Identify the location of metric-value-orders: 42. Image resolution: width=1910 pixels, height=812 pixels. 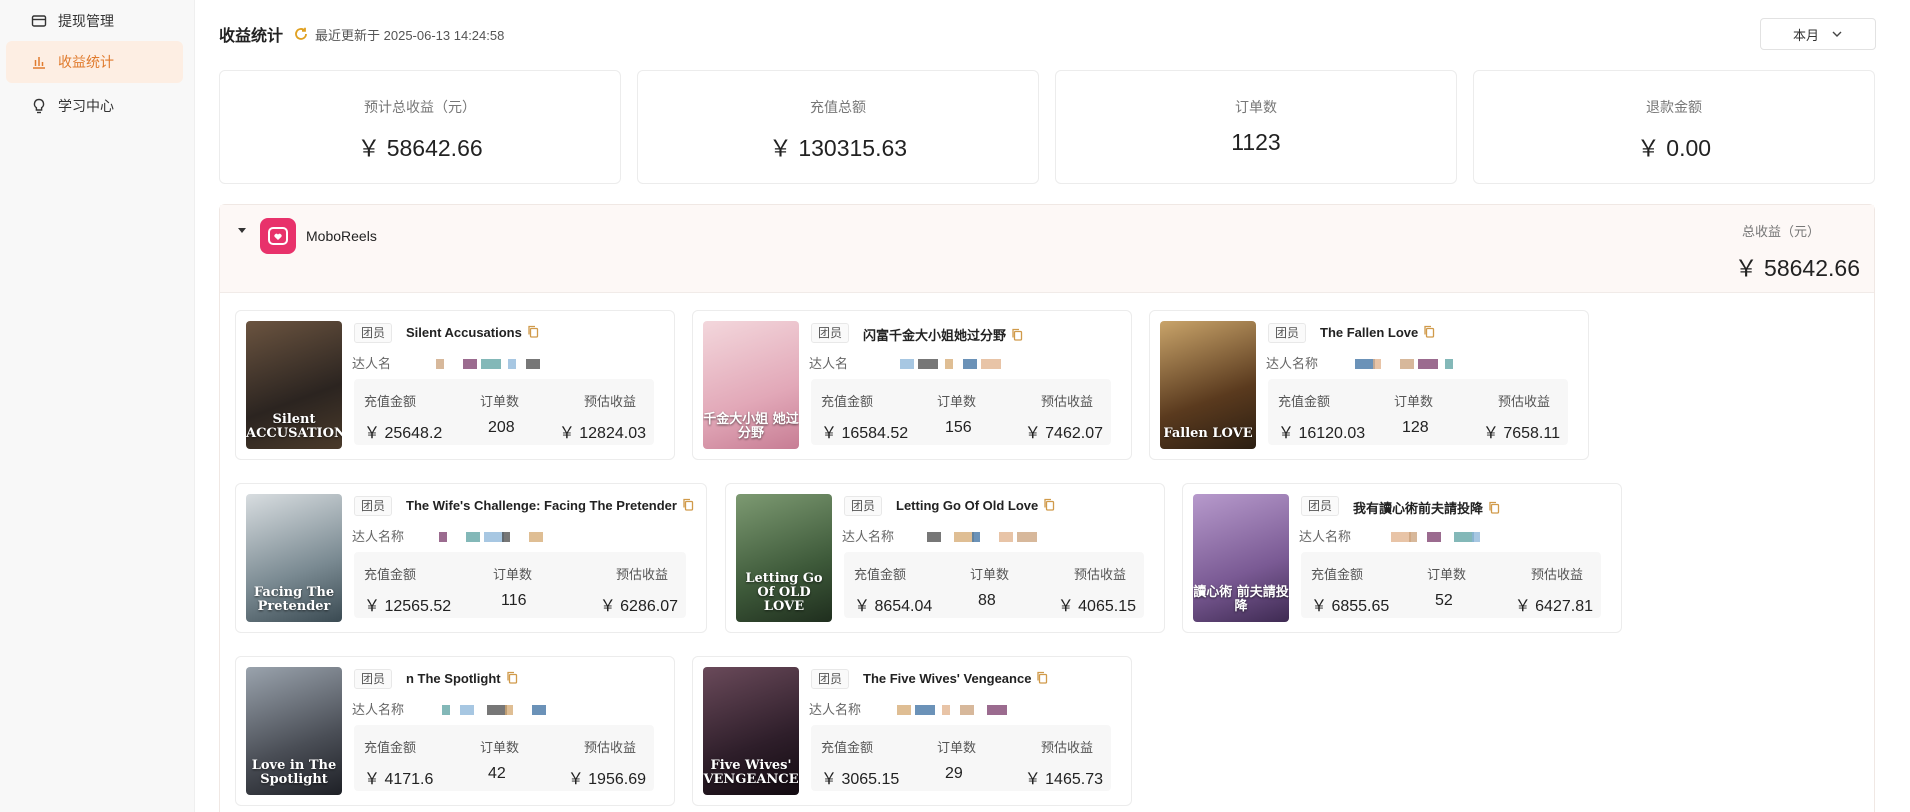
(497, 773).